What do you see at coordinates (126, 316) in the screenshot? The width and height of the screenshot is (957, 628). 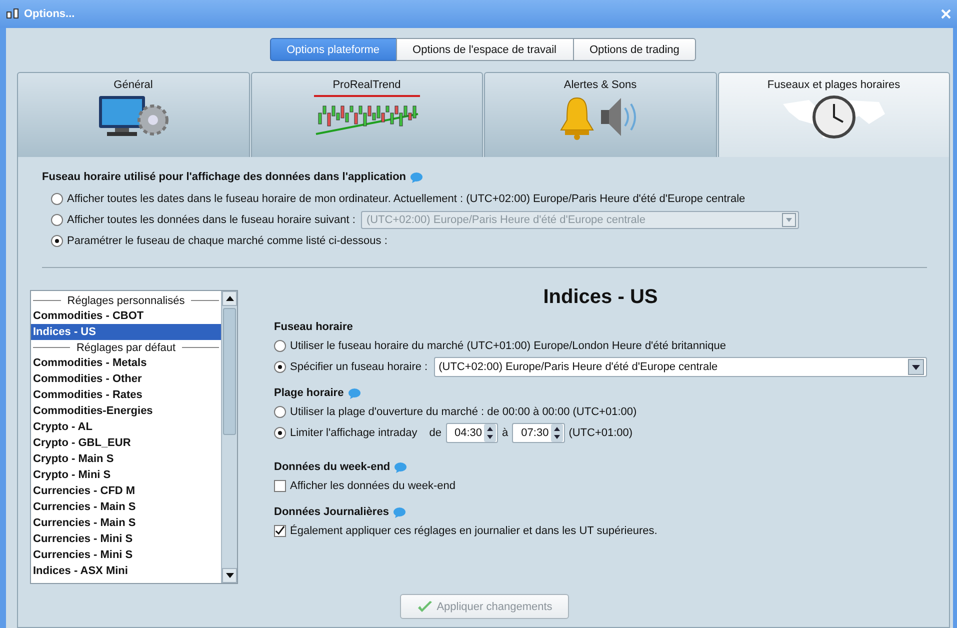 I see `market-list-item: Commodities - CBOT` at bounding box center [126, 316].